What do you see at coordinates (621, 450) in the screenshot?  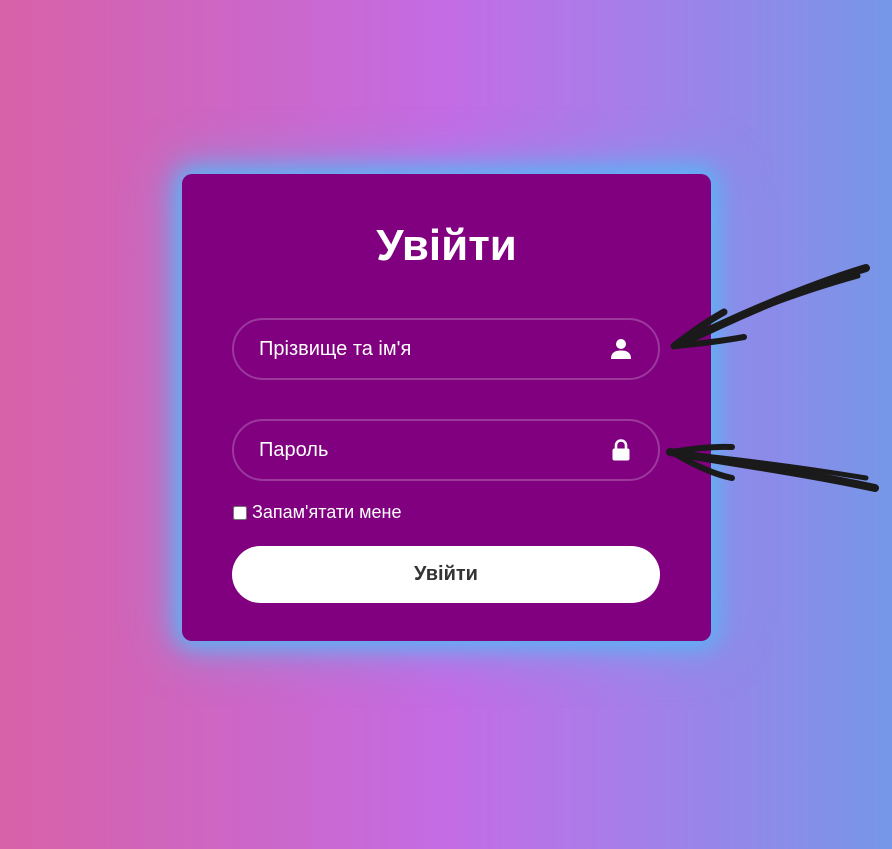 I see `lock-icon` at bounding box center [621, 450].